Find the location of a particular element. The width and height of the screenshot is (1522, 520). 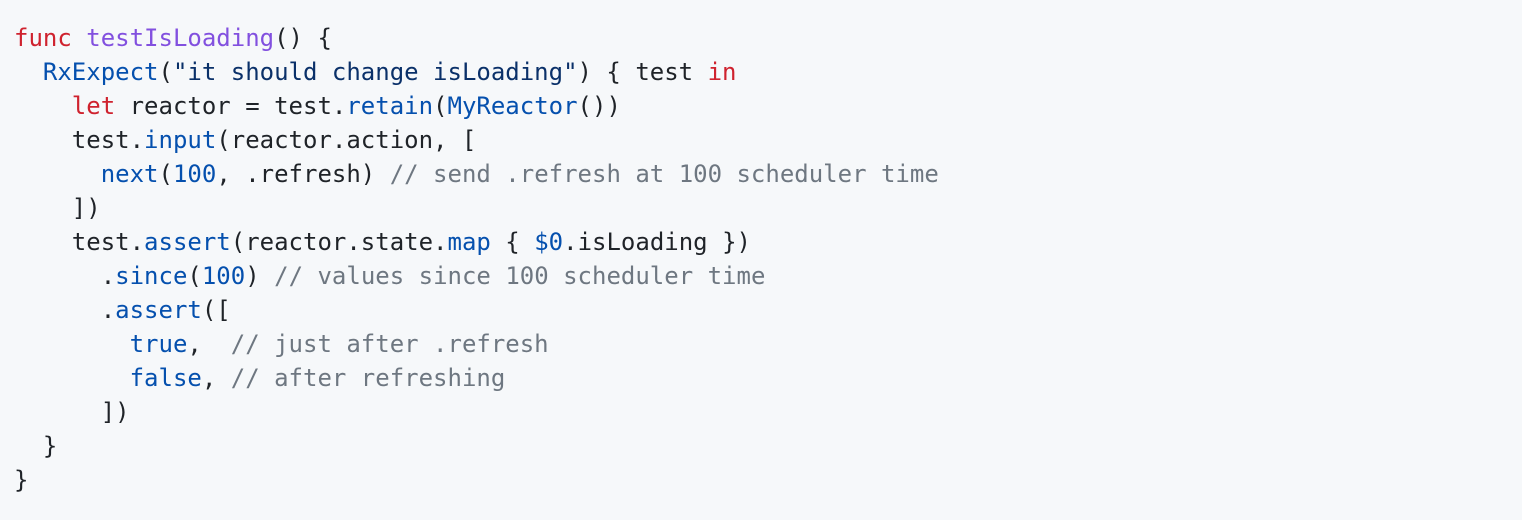

code-line: false, // after refreshing is located at coordinates (768, 378).